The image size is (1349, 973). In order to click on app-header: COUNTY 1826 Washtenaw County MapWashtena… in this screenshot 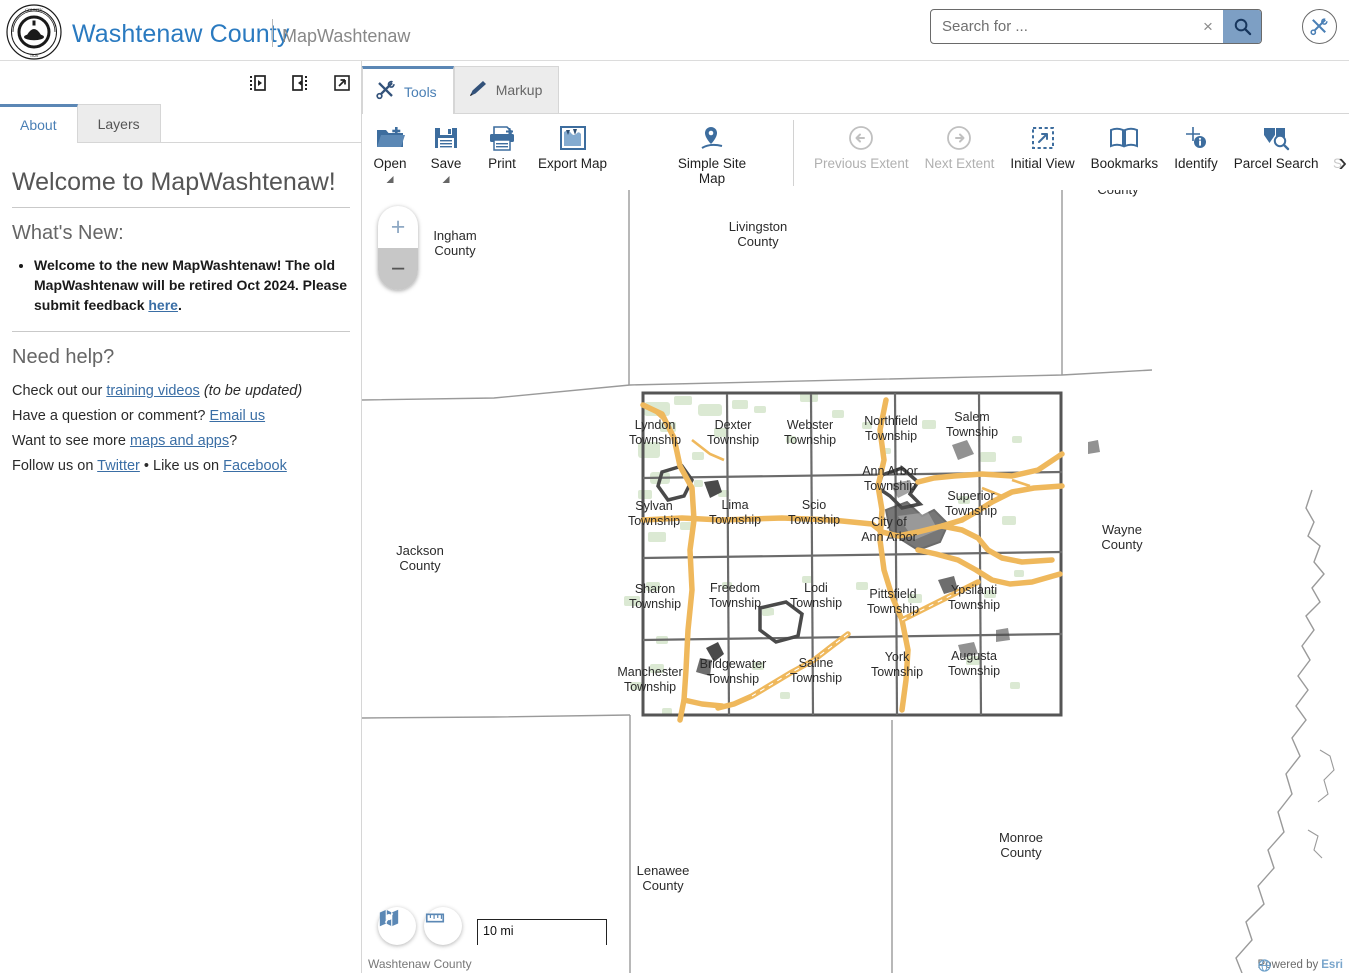, I will do `click(674, 30)`.